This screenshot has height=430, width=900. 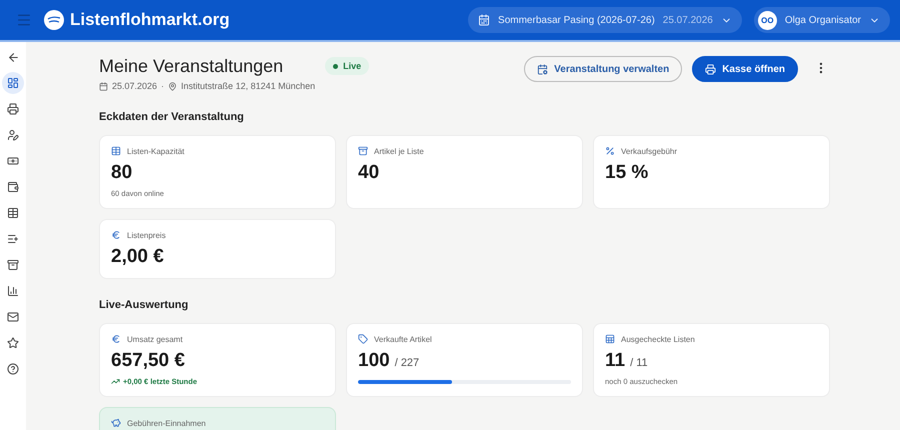 I want to click on page-title: Meine Veranstaltungen, so click(x=191, y=66).